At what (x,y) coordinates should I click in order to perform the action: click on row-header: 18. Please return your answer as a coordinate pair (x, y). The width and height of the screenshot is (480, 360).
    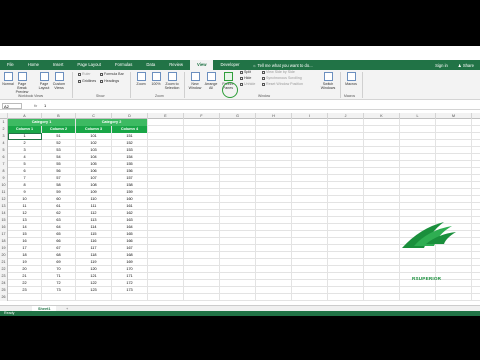
    Looking at the image, I should click on (4, 241).